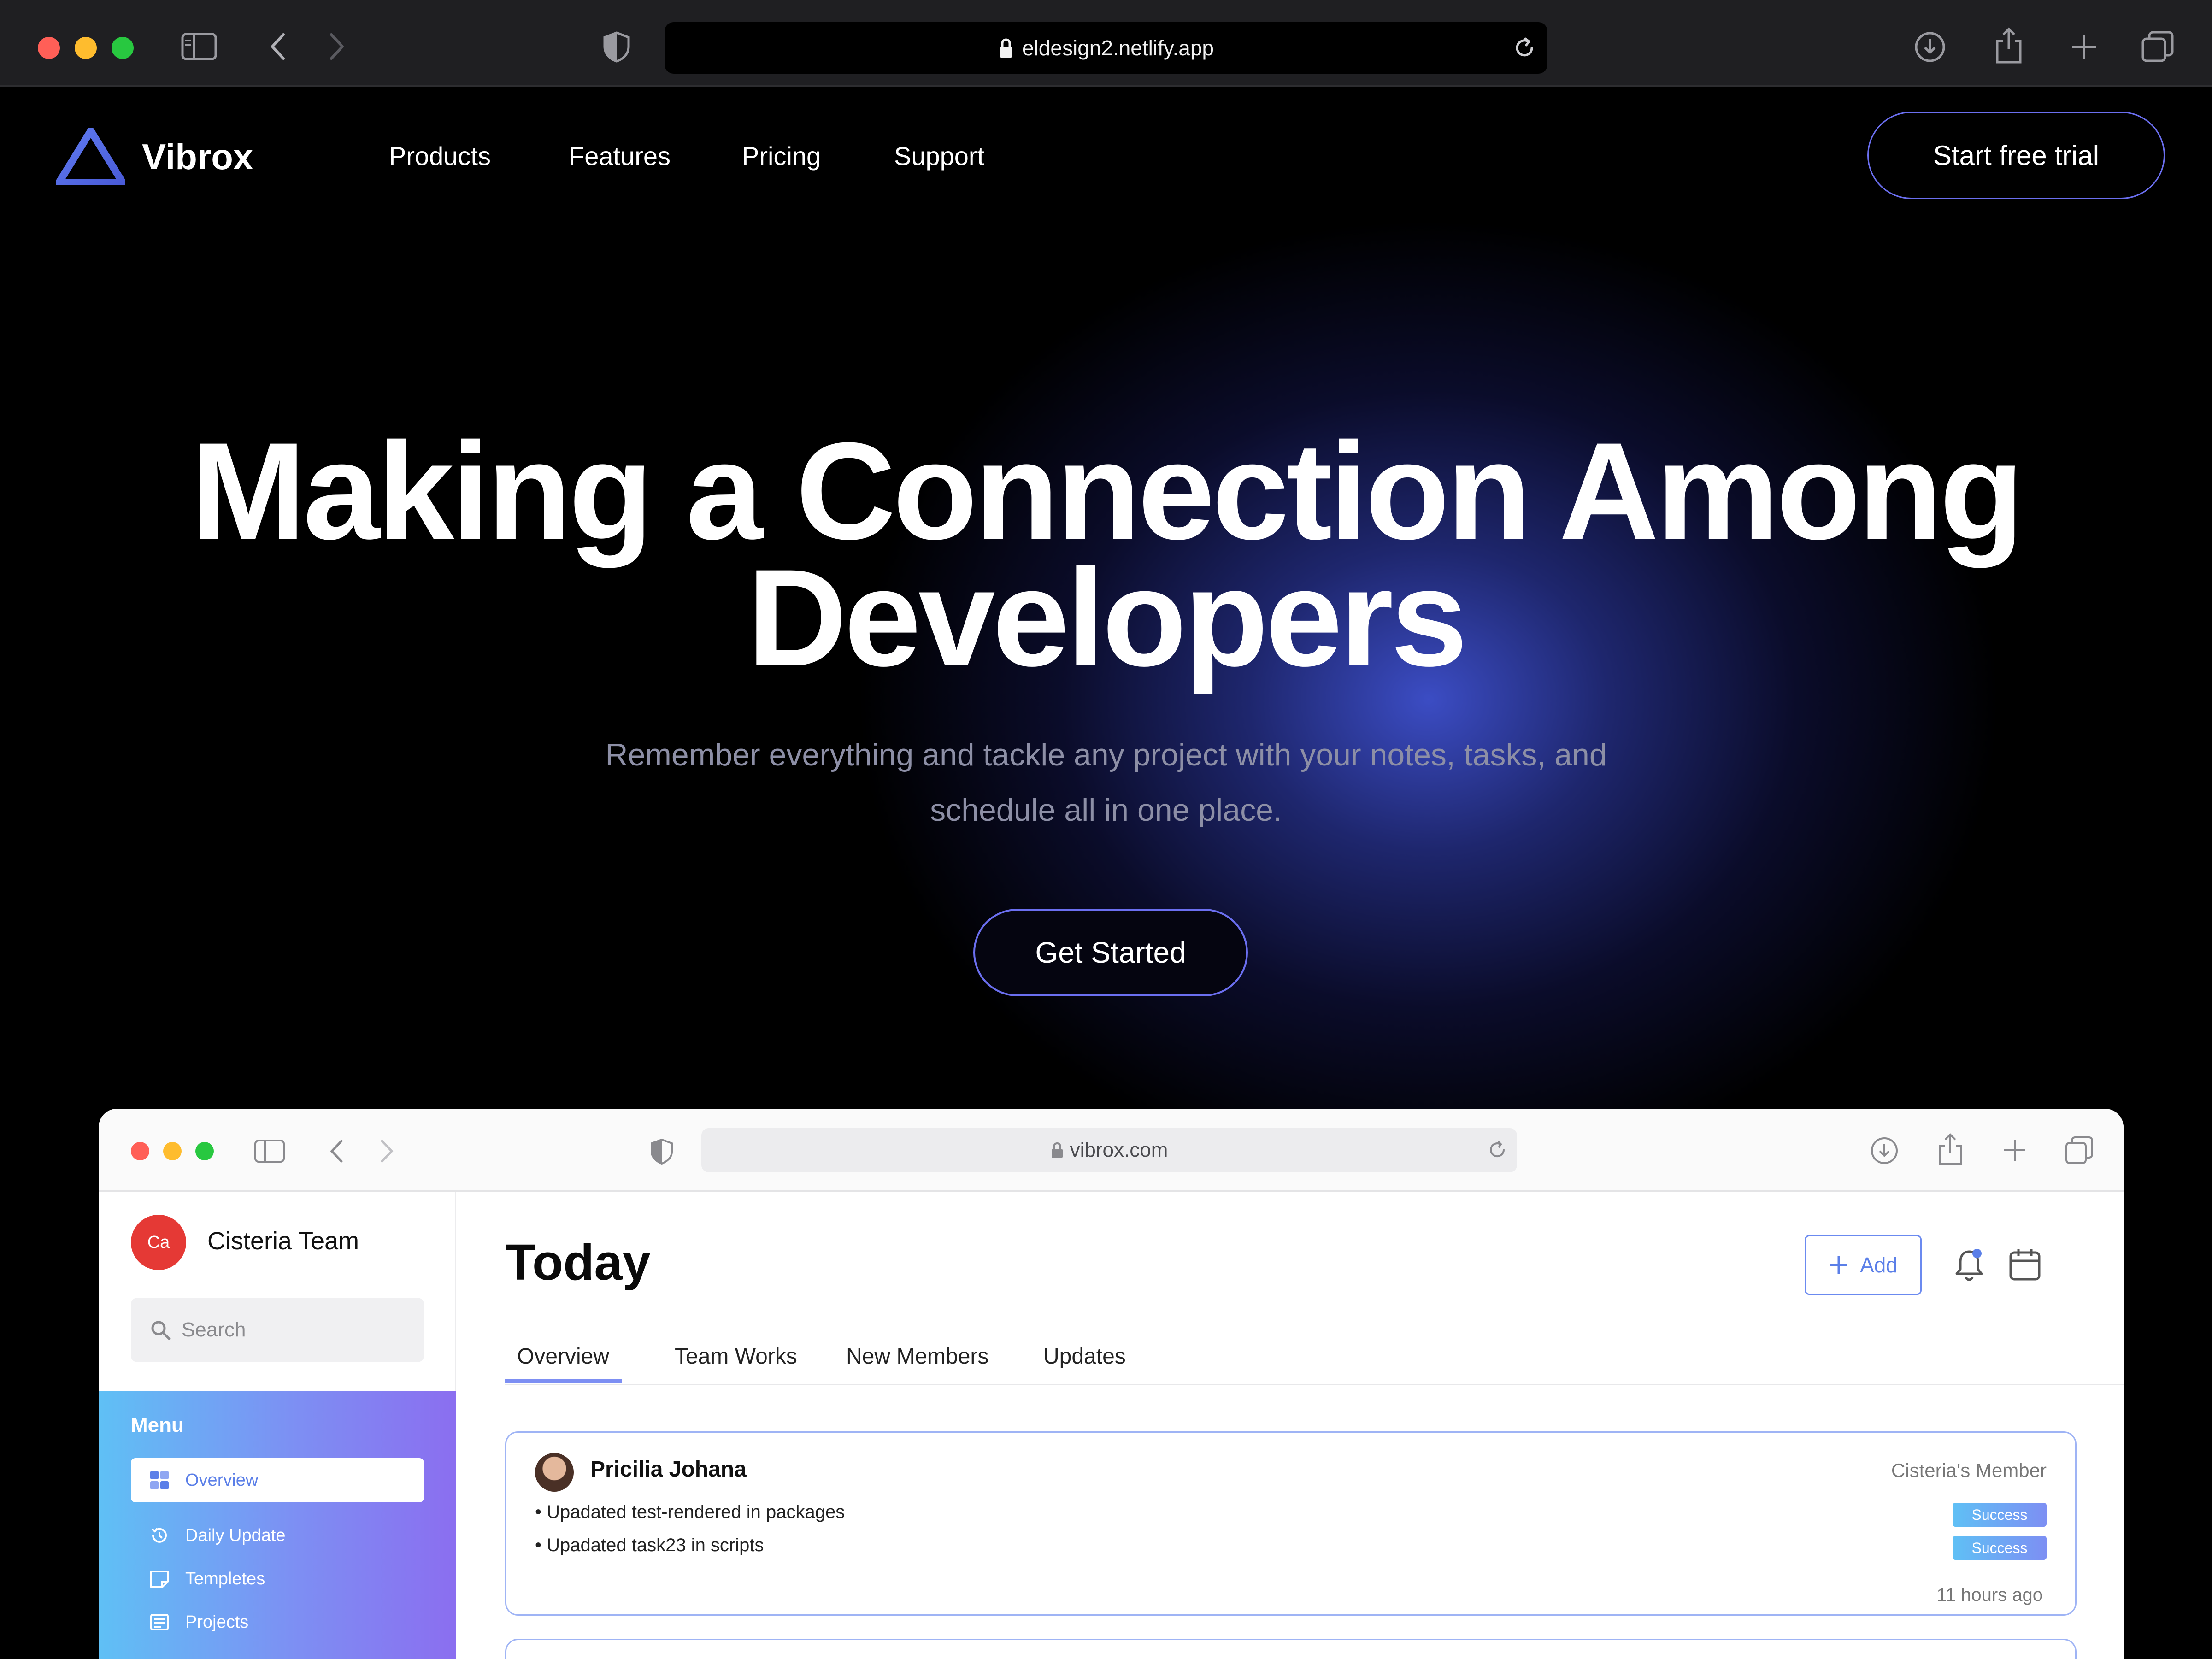  What do you see at coordinates (222, 1480) in the screenshot?
I see `menu-item-label: Overview` at bounding box center [222, 1480].